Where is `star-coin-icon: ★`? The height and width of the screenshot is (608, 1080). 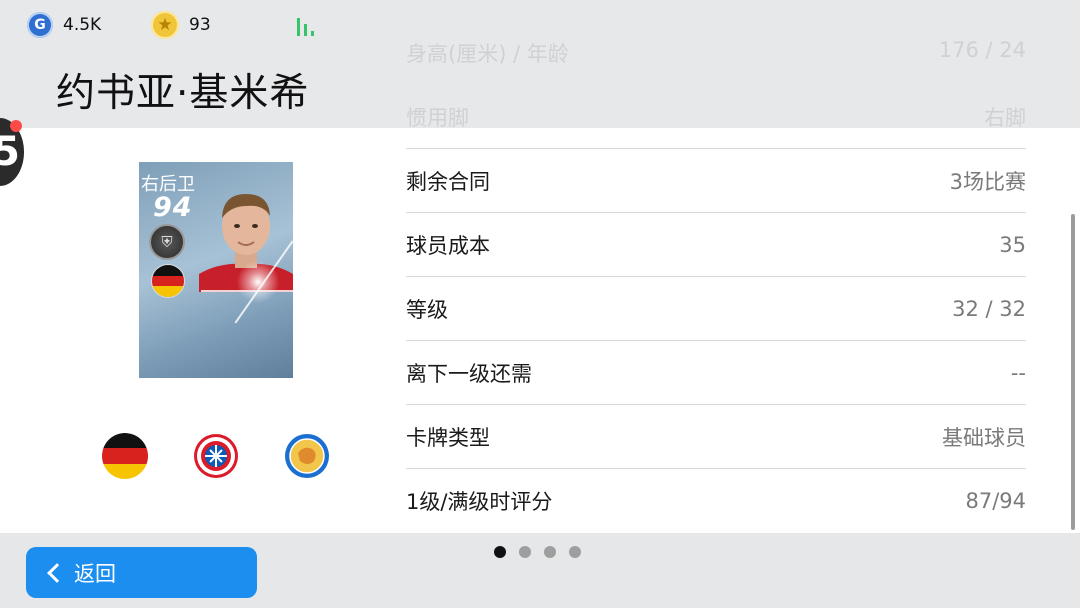
star-coin-icon: ★ is located at coordinates (165, 25).